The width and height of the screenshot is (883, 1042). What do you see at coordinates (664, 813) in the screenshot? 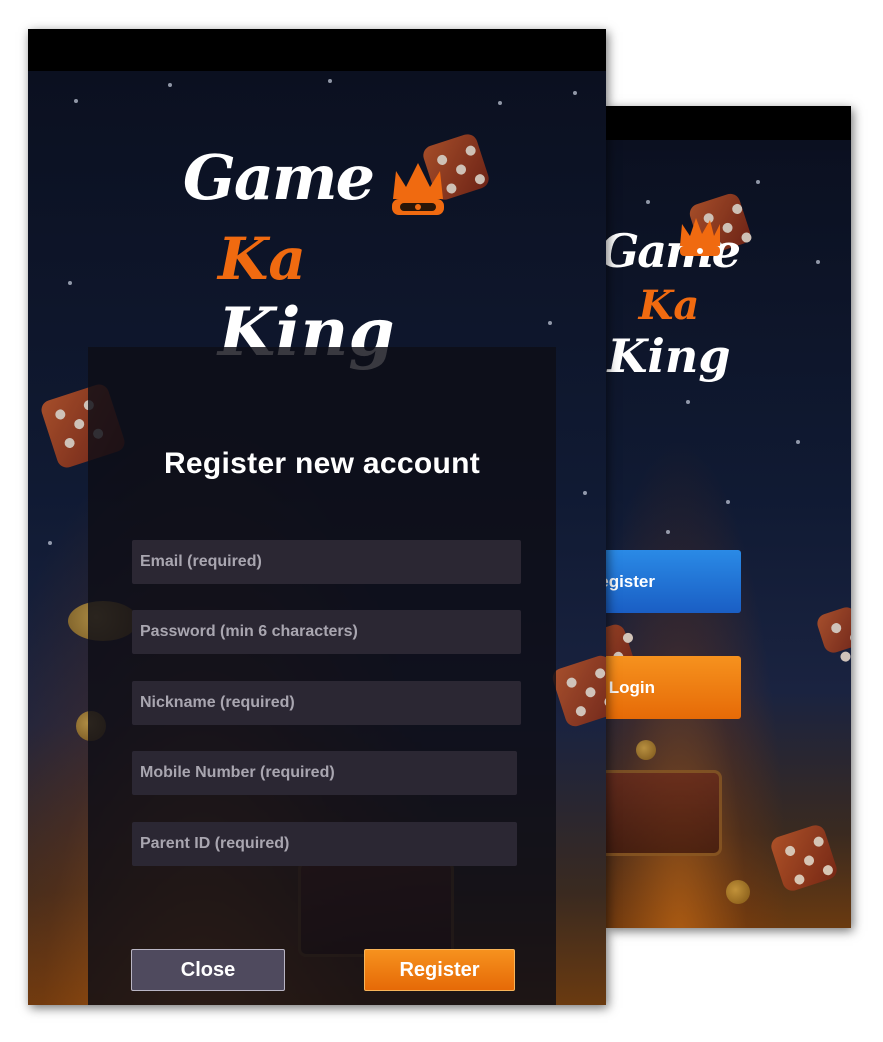
I see `treasure-chest-icon` at bounding box center [664, 813].